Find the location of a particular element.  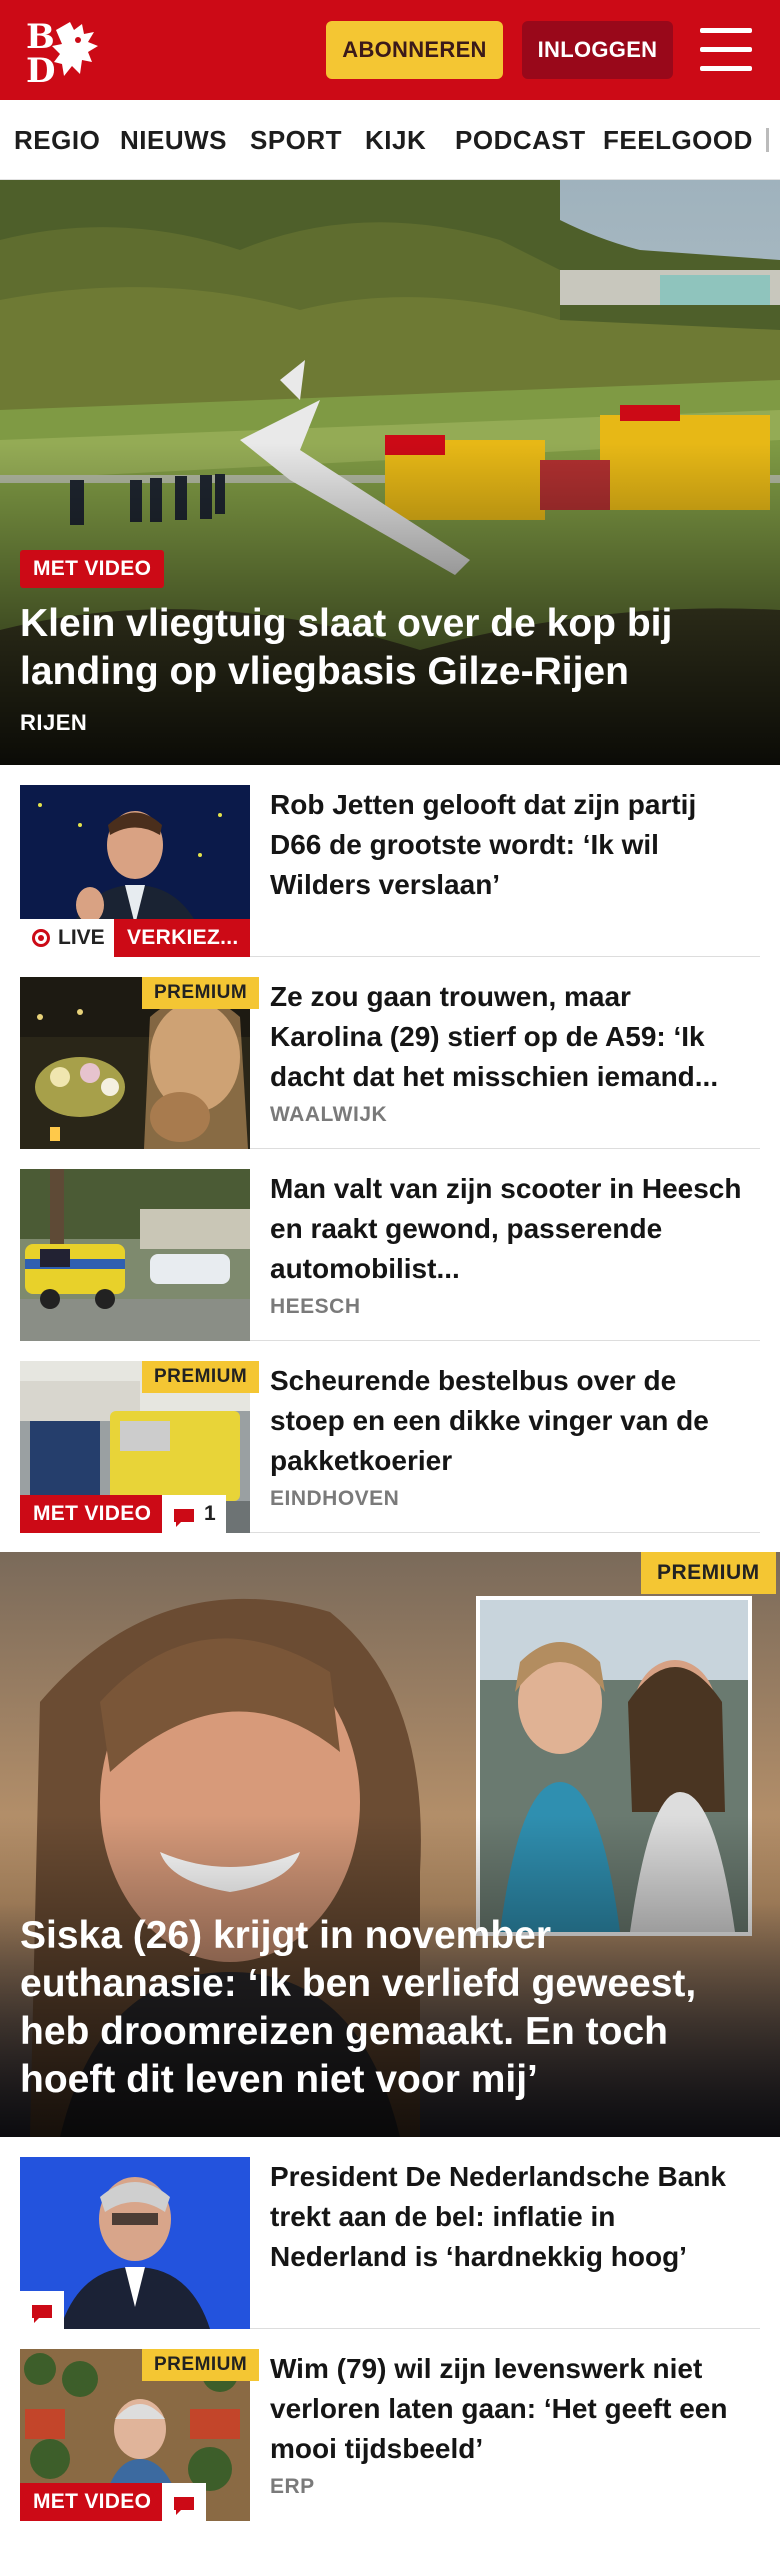

nav-overflow-divider is located at coordinates (767, 140).